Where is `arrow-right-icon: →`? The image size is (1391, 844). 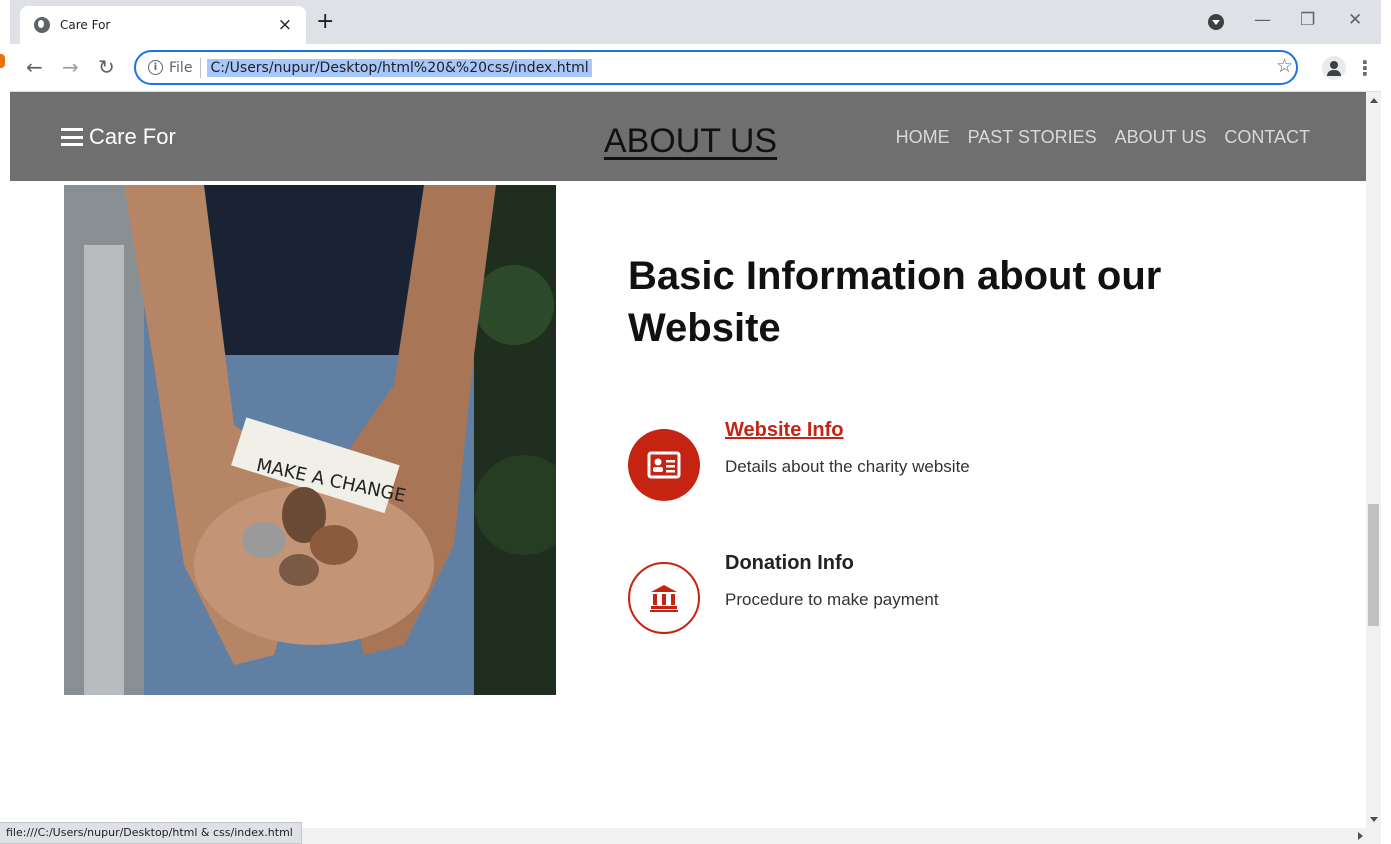 arrow-right-icon: → is located at coordinates (70, 67).